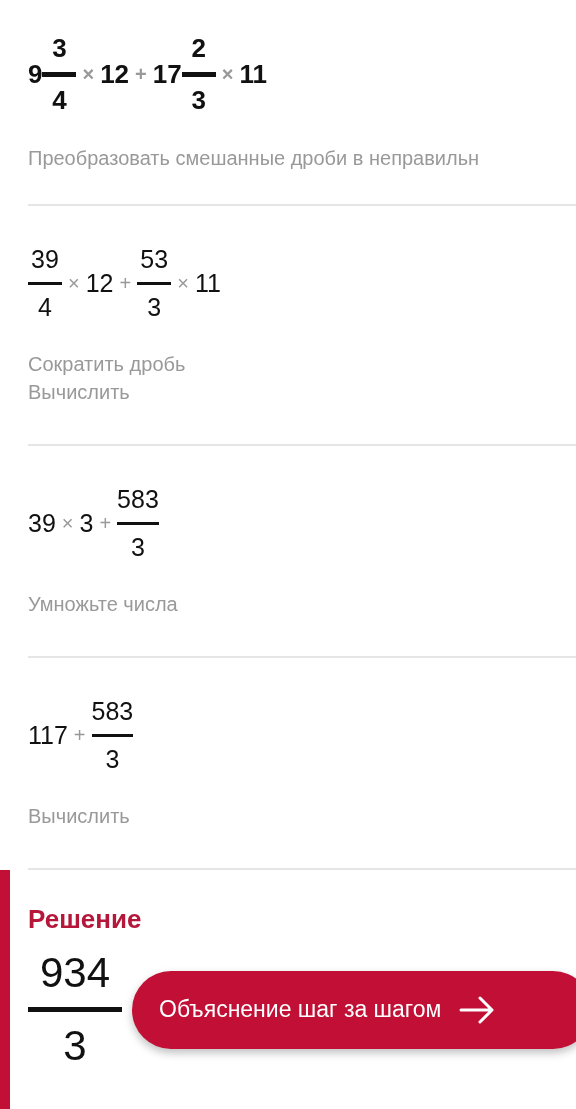 Image resolution: width=576 pixels, height=1109 pixels. Describe the element at coordinates (198, 48) in the screenshot. I see `numerator: 2` at that location.